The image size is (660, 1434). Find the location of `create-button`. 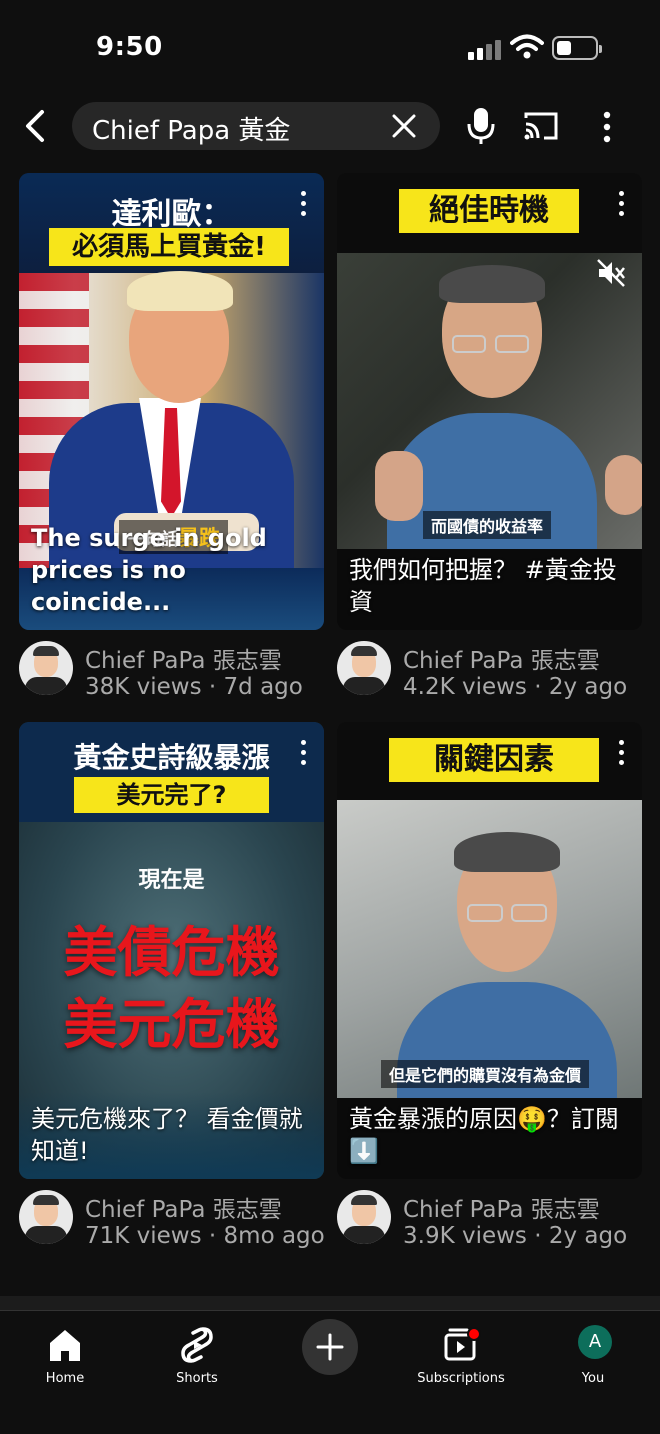

create-button is located at coordinates (330, 1347).